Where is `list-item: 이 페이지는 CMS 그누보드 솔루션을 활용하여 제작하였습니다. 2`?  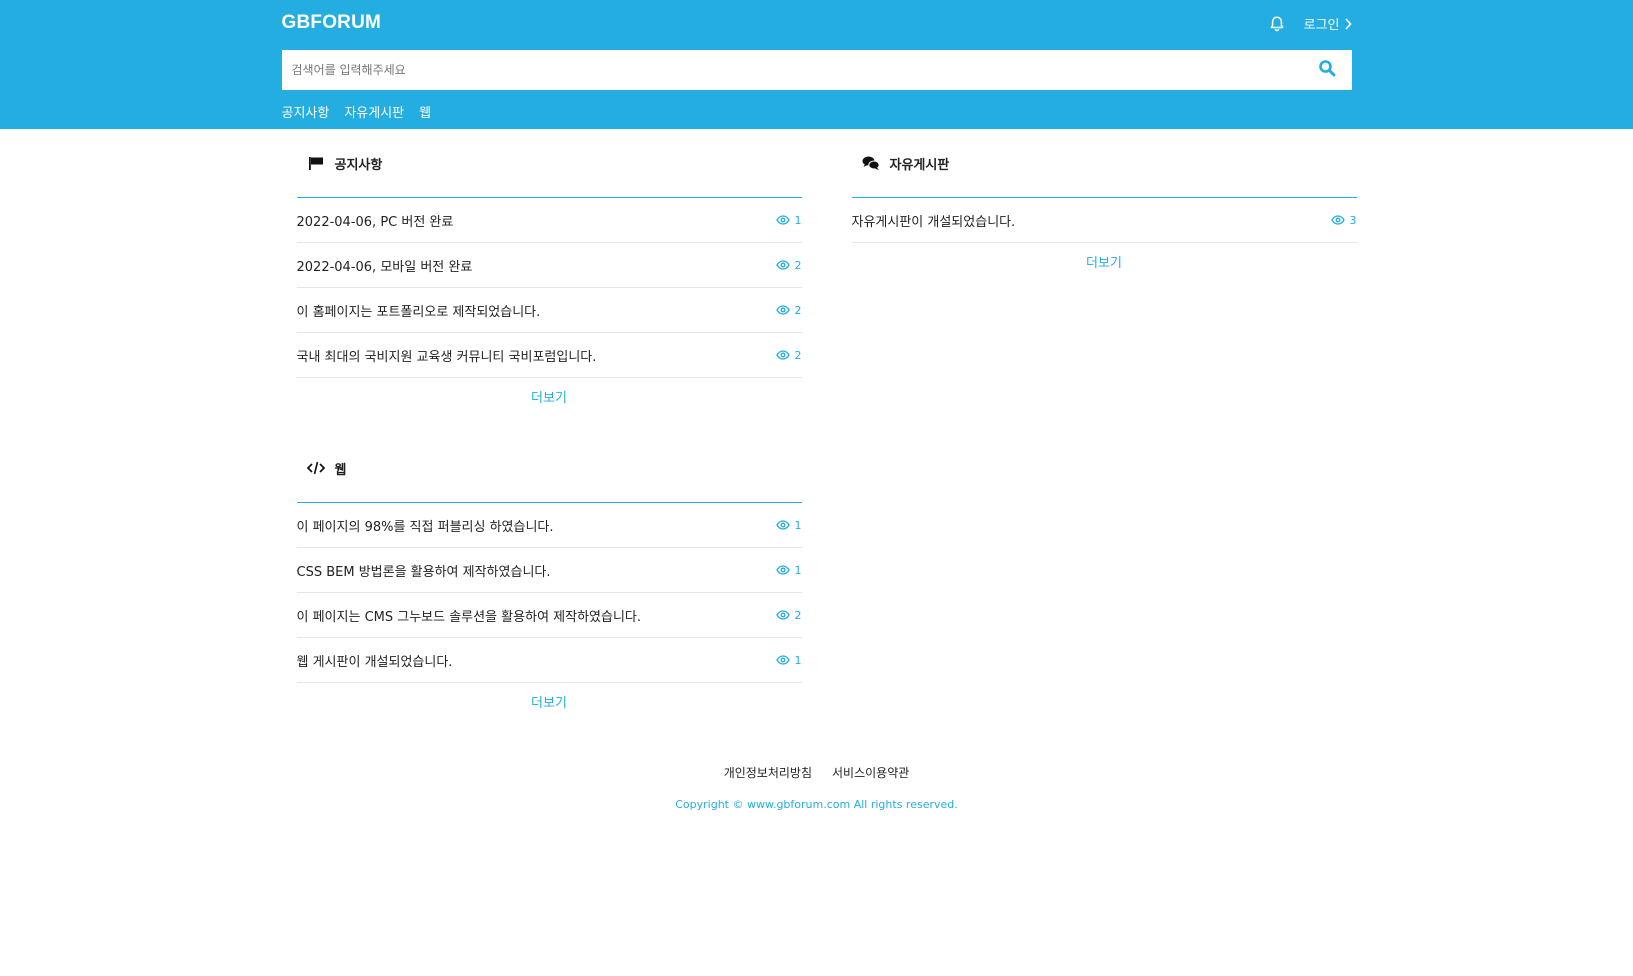
list-item: 이 페이지는 CMS 그누보드 솔루션을 활용하여 제작하였습니다. 2 is located at coordinates (549, 615).